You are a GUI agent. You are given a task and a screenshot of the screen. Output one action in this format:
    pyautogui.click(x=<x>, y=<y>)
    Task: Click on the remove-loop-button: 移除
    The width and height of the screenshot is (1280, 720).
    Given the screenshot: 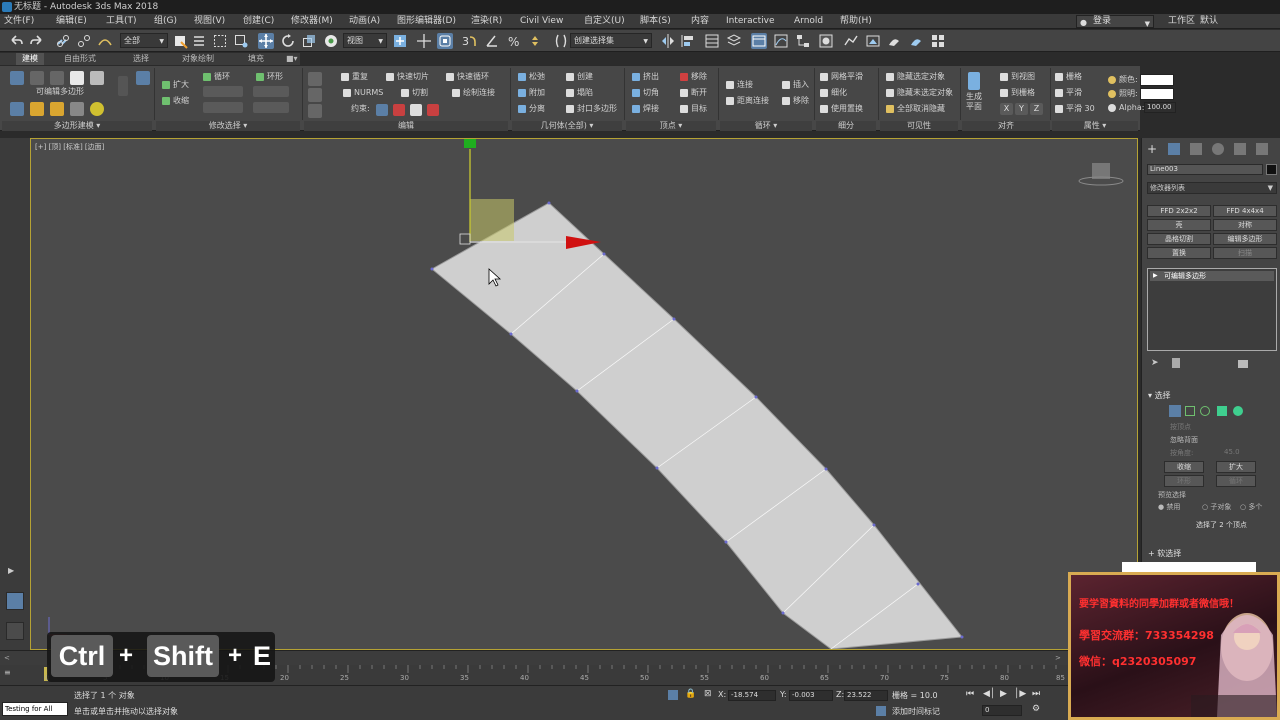 What is the action you would take?
    pyautogui.click(x=795, y=101)
    